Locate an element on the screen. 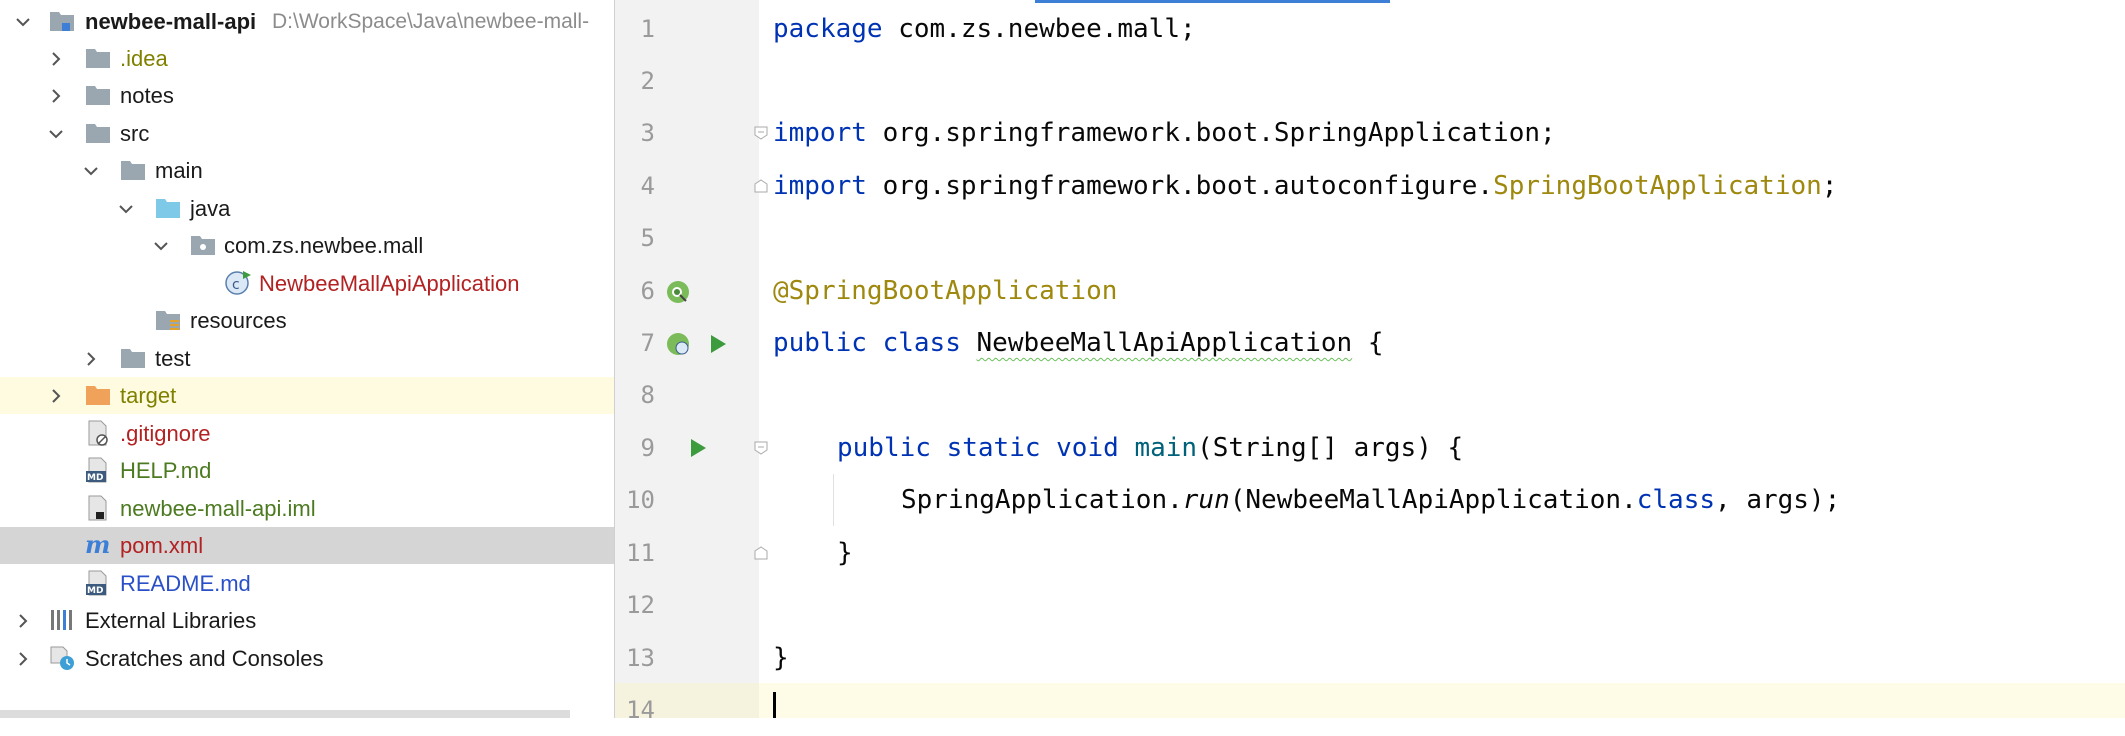  tree-item-label: README.md is located at coordinates (185, 583).